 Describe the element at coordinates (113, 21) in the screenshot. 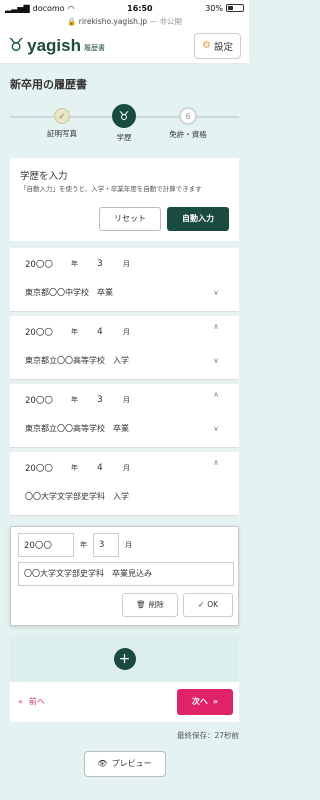

I see `url-domain: rirekisho.yagish.jp` at that location.